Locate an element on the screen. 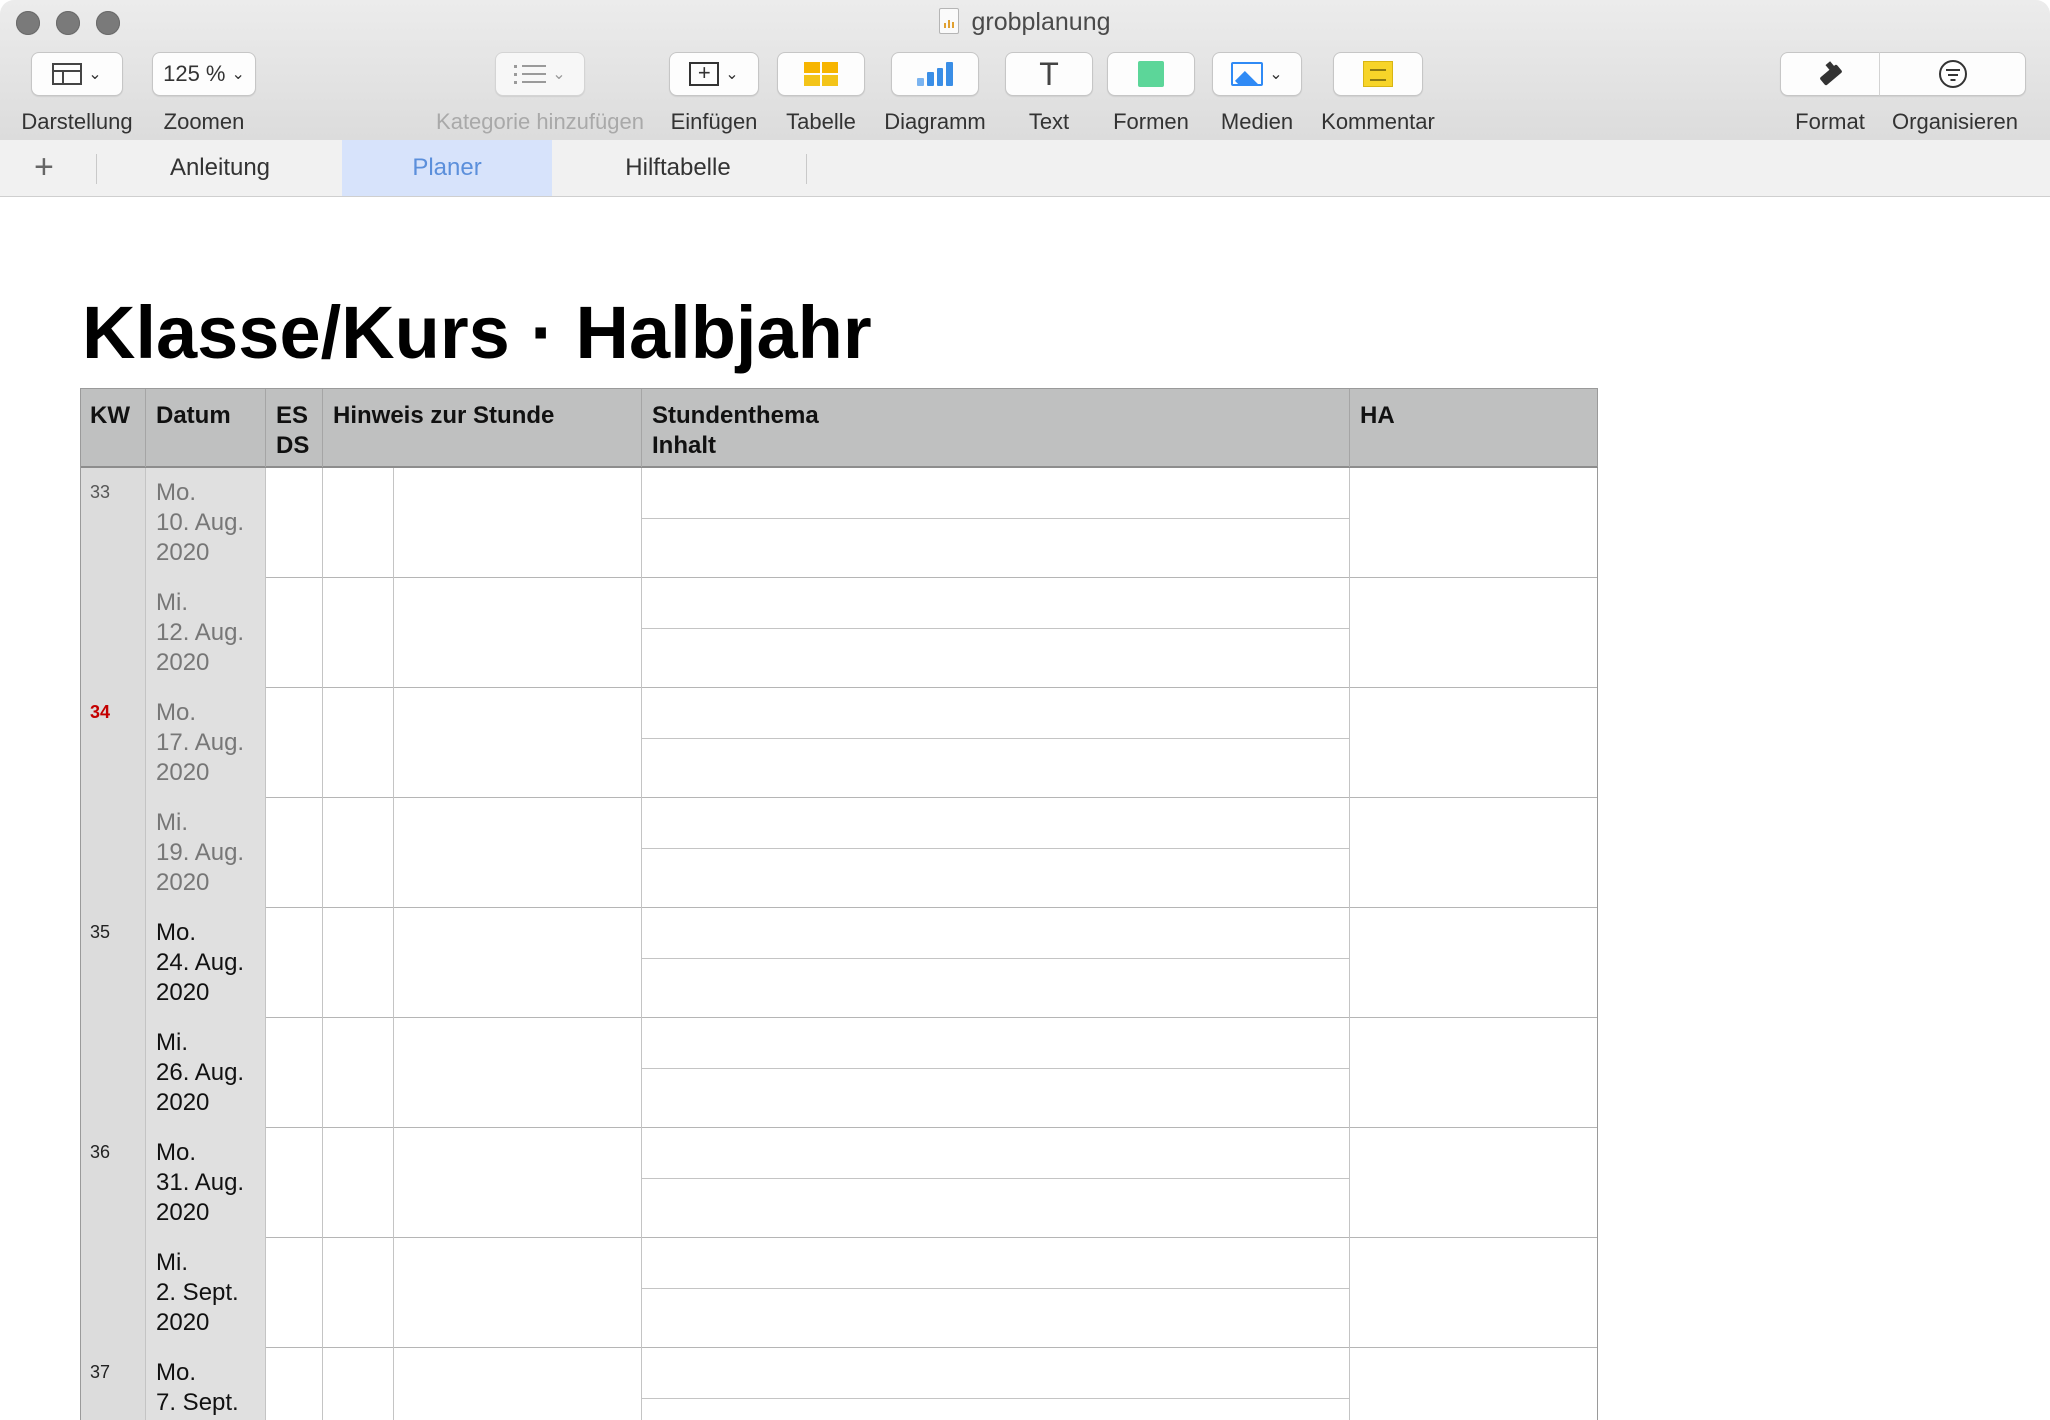 Image resolution: width=2050 pixels, height=1420 pixels. view-menu-button: ⌄ Darstellung is located at coordinates (77, 93).